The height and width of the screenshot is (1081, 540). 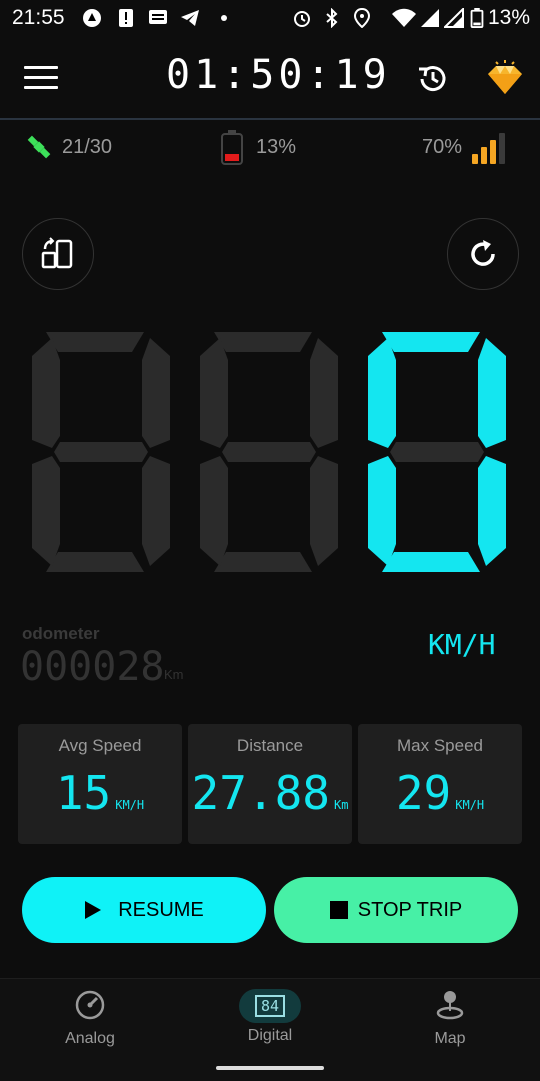 I want to click on status-battery-text: 13%, so click(x=509, y=17).